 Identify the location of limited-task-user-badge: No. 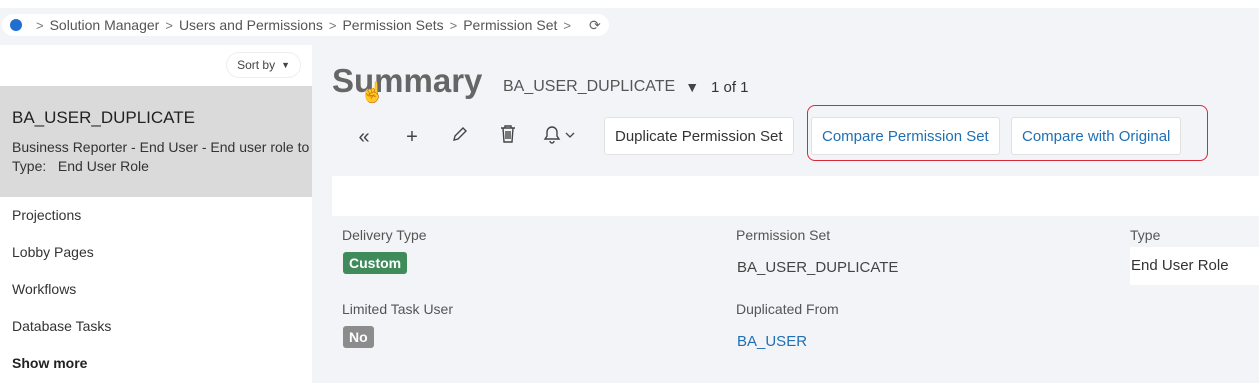
(358, 337).